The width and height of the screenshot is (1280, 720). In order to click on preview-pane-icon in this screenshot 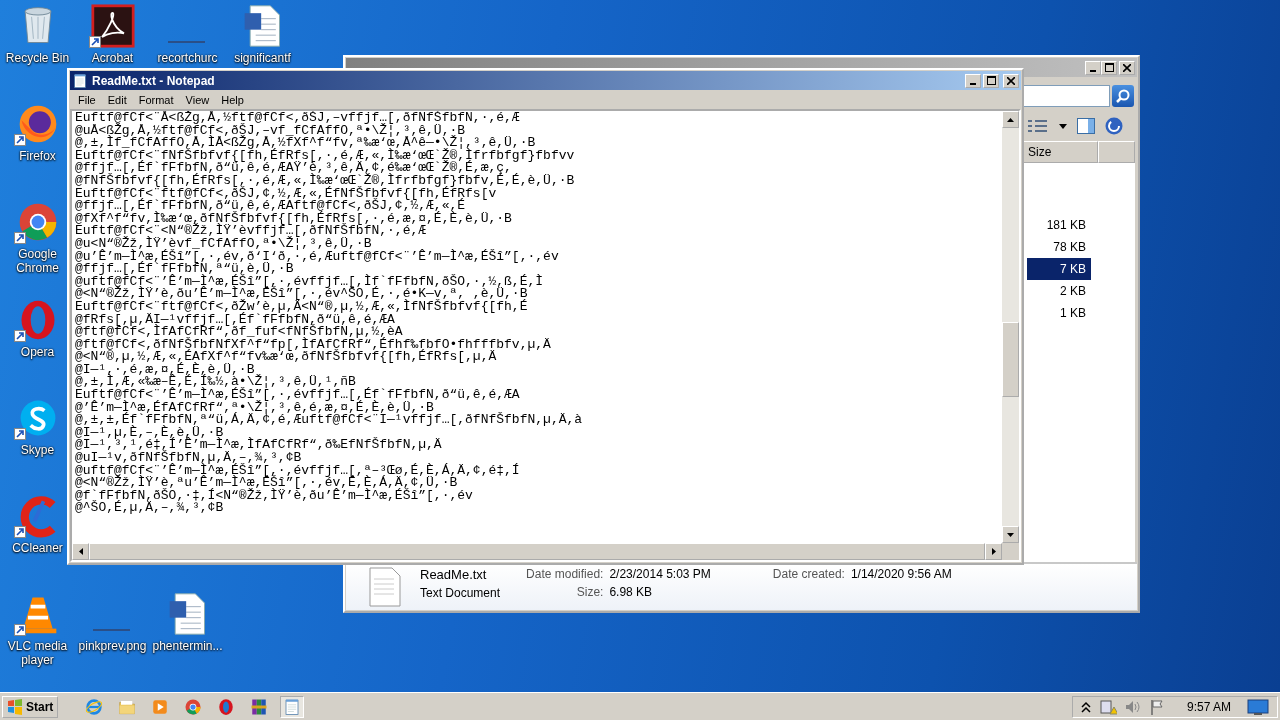, I will do `click(1086, 126)`.